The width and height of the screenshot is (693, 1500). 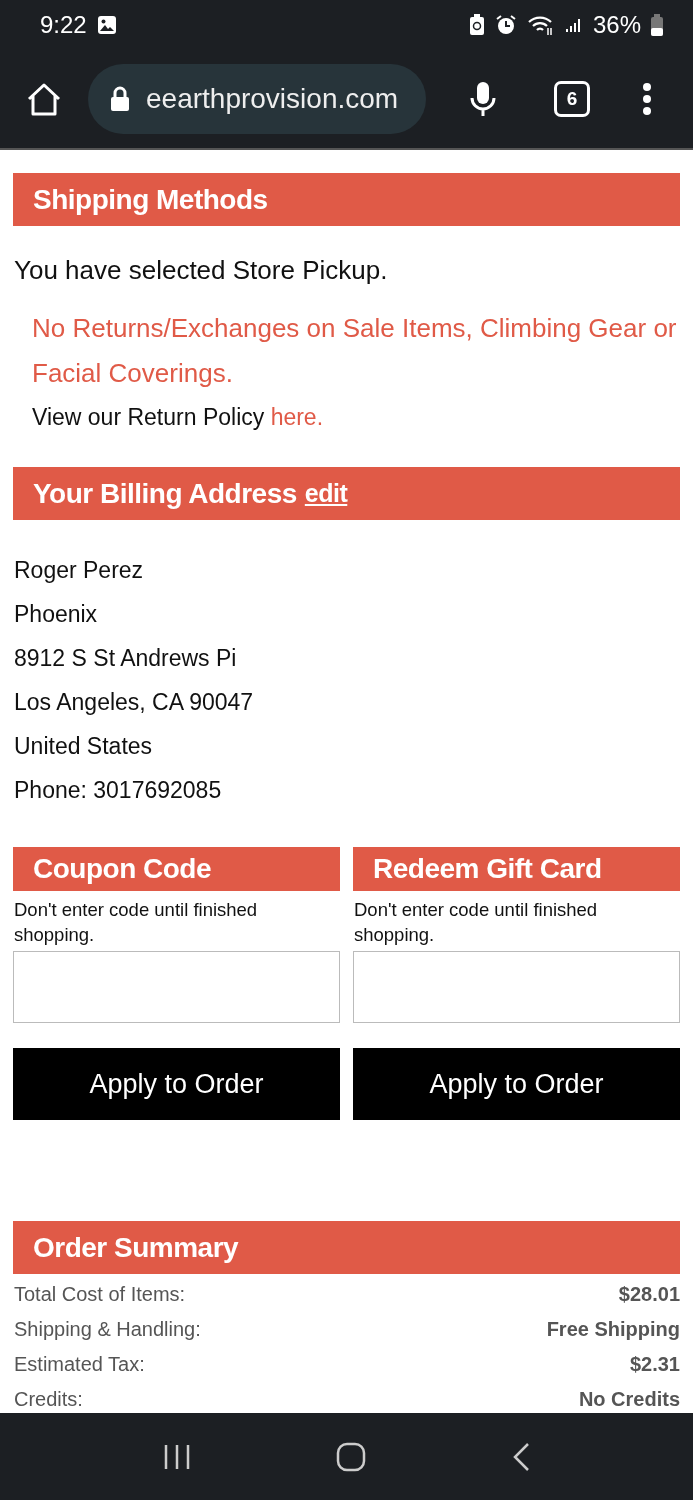 I want to click on return-policy-text: View our Return Policy here., so click(x=178, y=417).